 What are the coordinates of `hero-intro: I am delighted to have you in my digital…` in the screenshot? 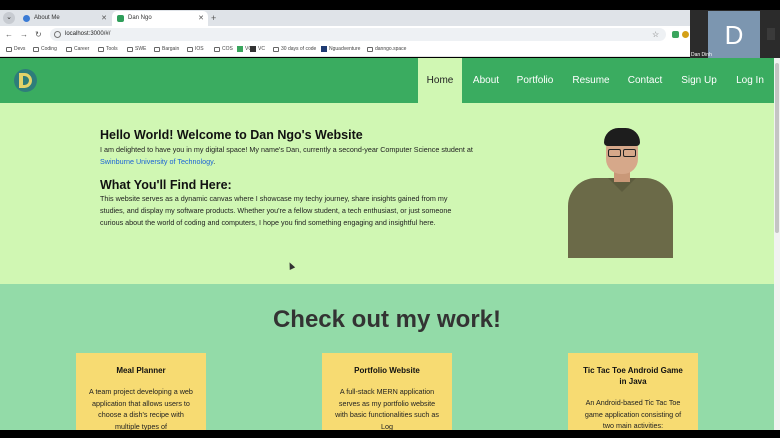 It's located at (286, 155).